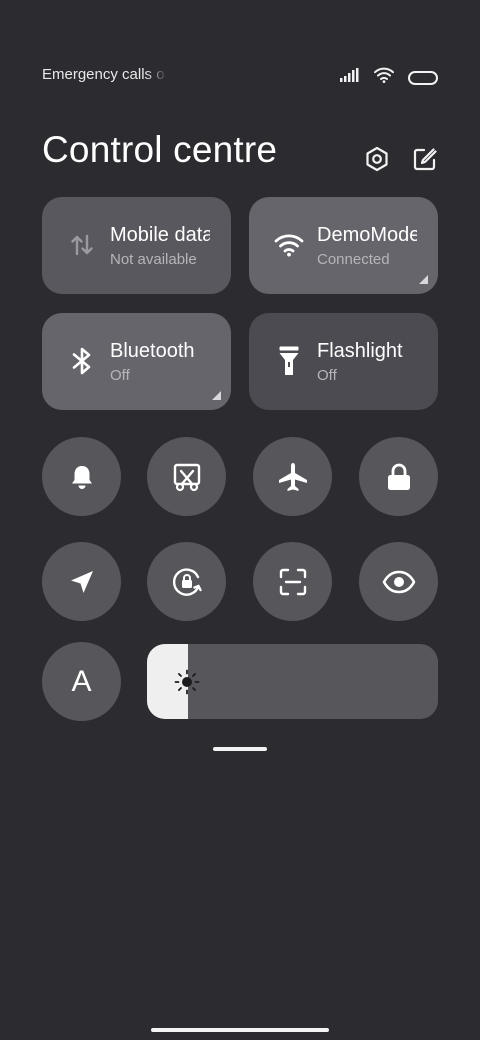 The image size is (480, 1040). I want to click on edit-button, so click(425, 159).